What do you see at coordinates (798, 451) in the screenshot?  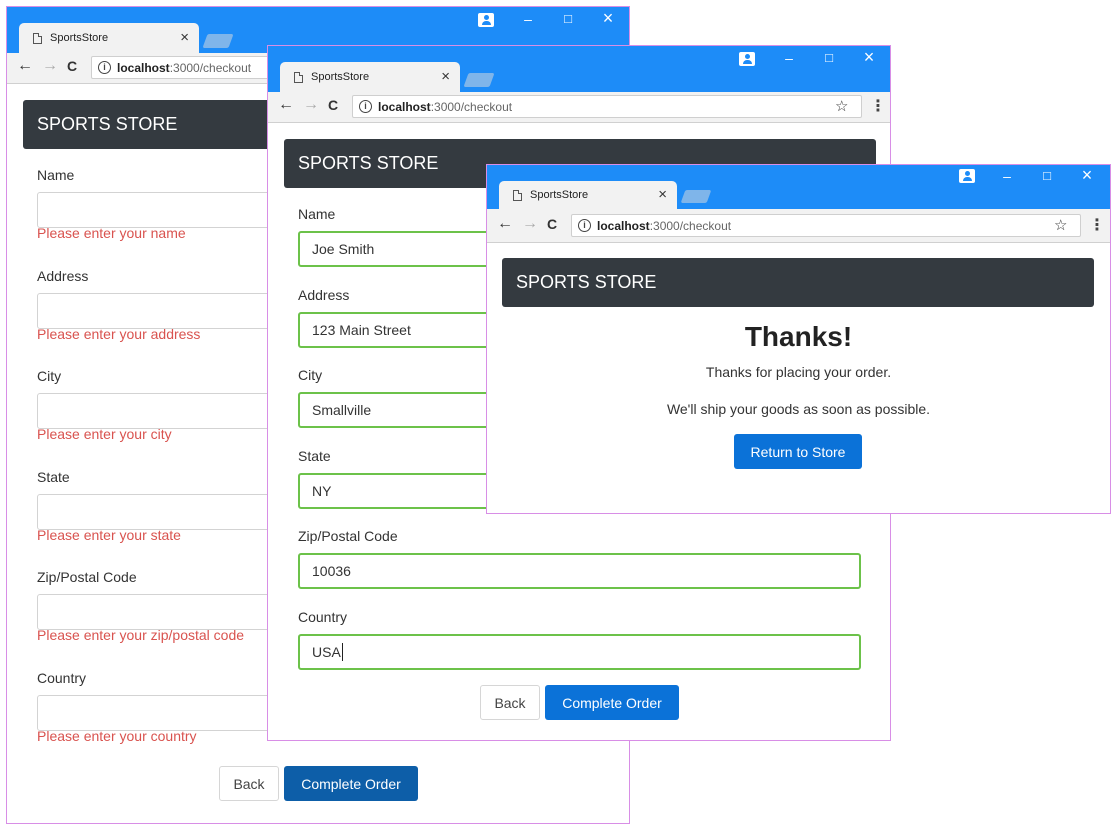 I see `return-to-store-button: Return to Store` at bounding box center [798, 451].